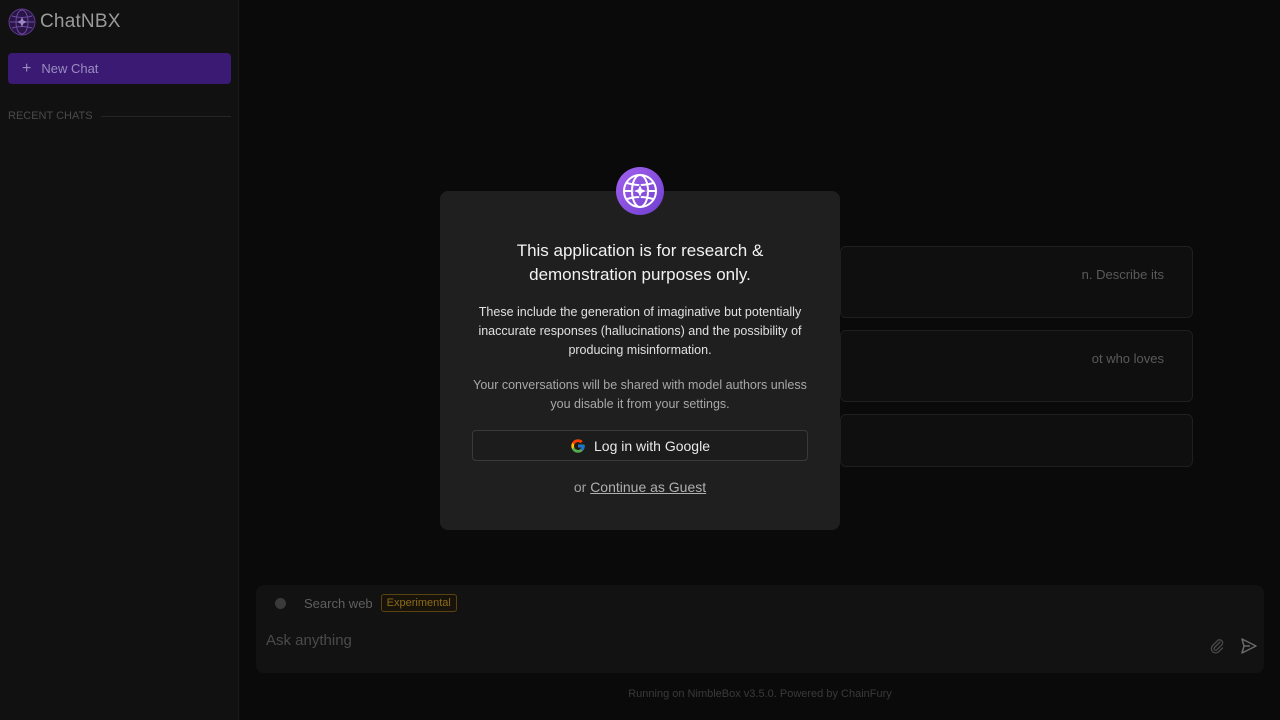  I want to click on google-login-label: Log in with Google, so click(652, 445).